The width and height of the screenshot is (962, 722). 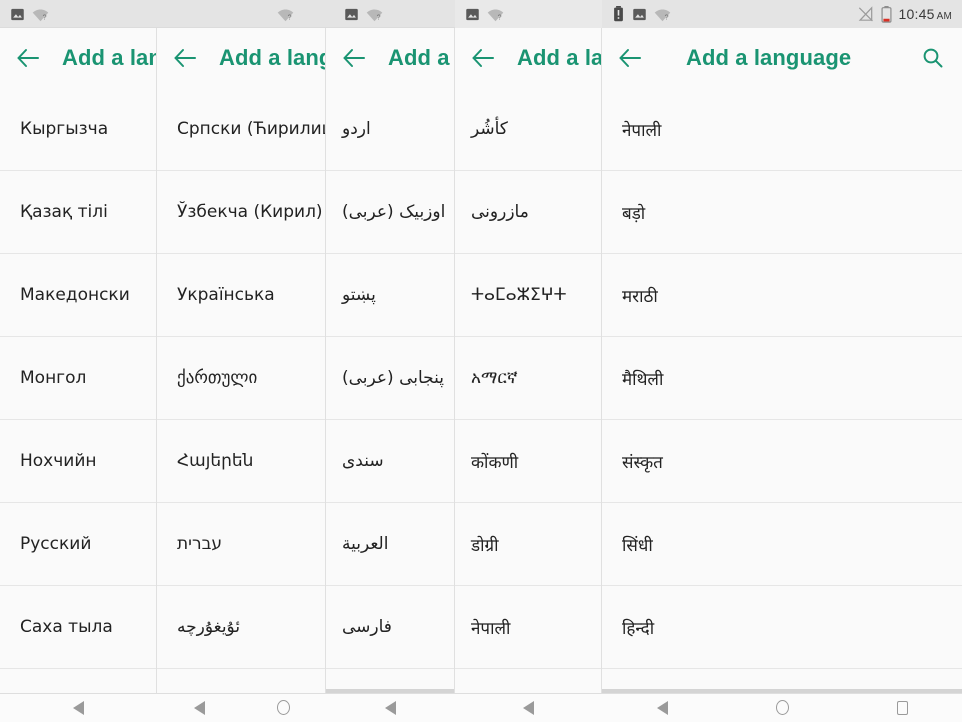 I want to click on list-item: ქართული, so click(x=241, y=378).